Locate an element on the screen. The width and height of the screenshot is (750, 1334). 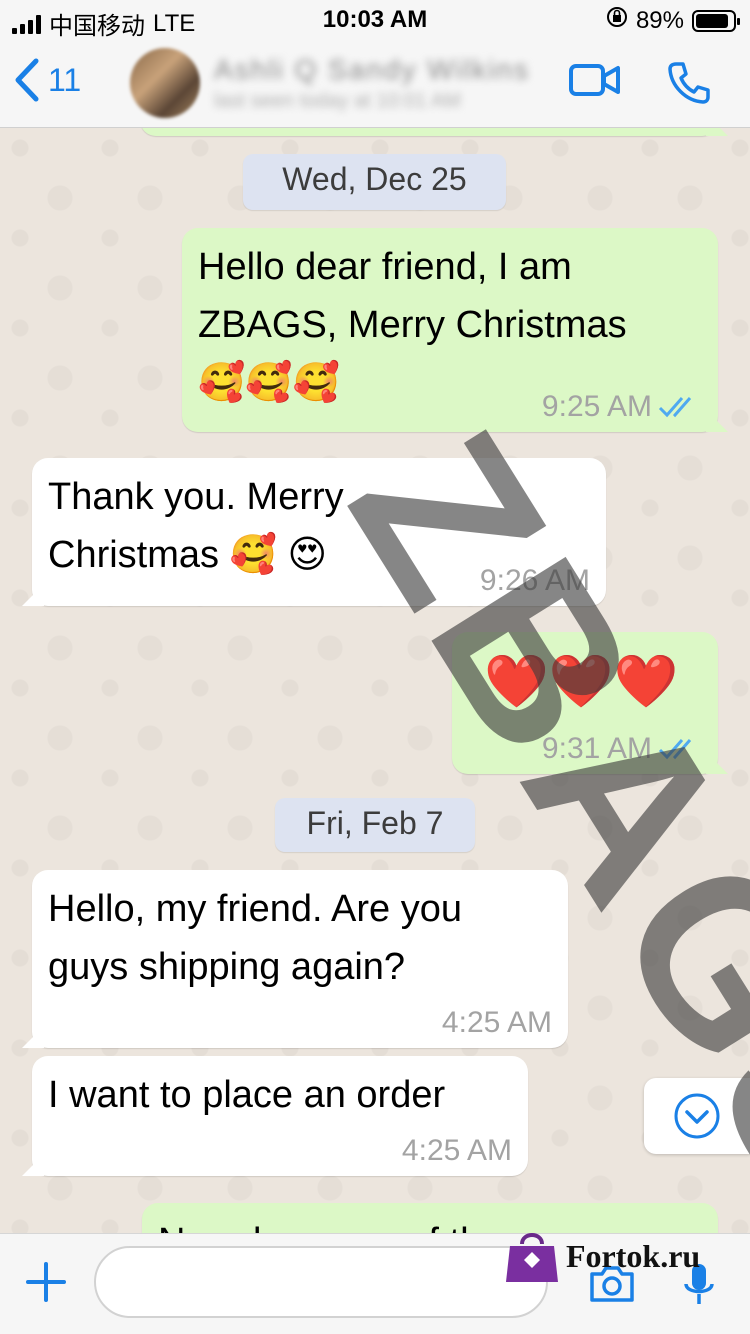
chevron-down-circle-icon is located at coordinates (697, 1116).